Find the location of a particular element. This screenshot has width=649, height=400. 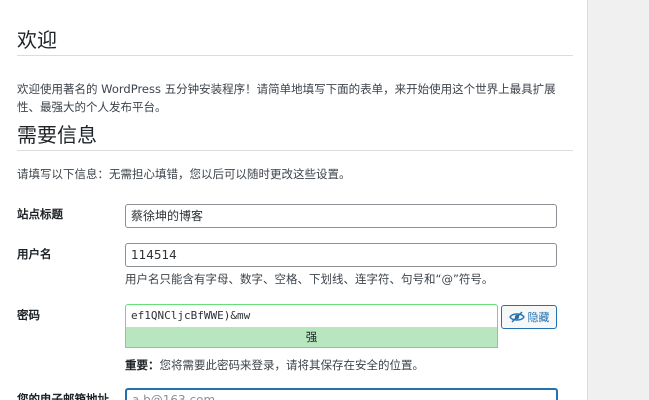

password-input: ef1QNCljcBfWWE)&mw is located at coordinates (311, 316).